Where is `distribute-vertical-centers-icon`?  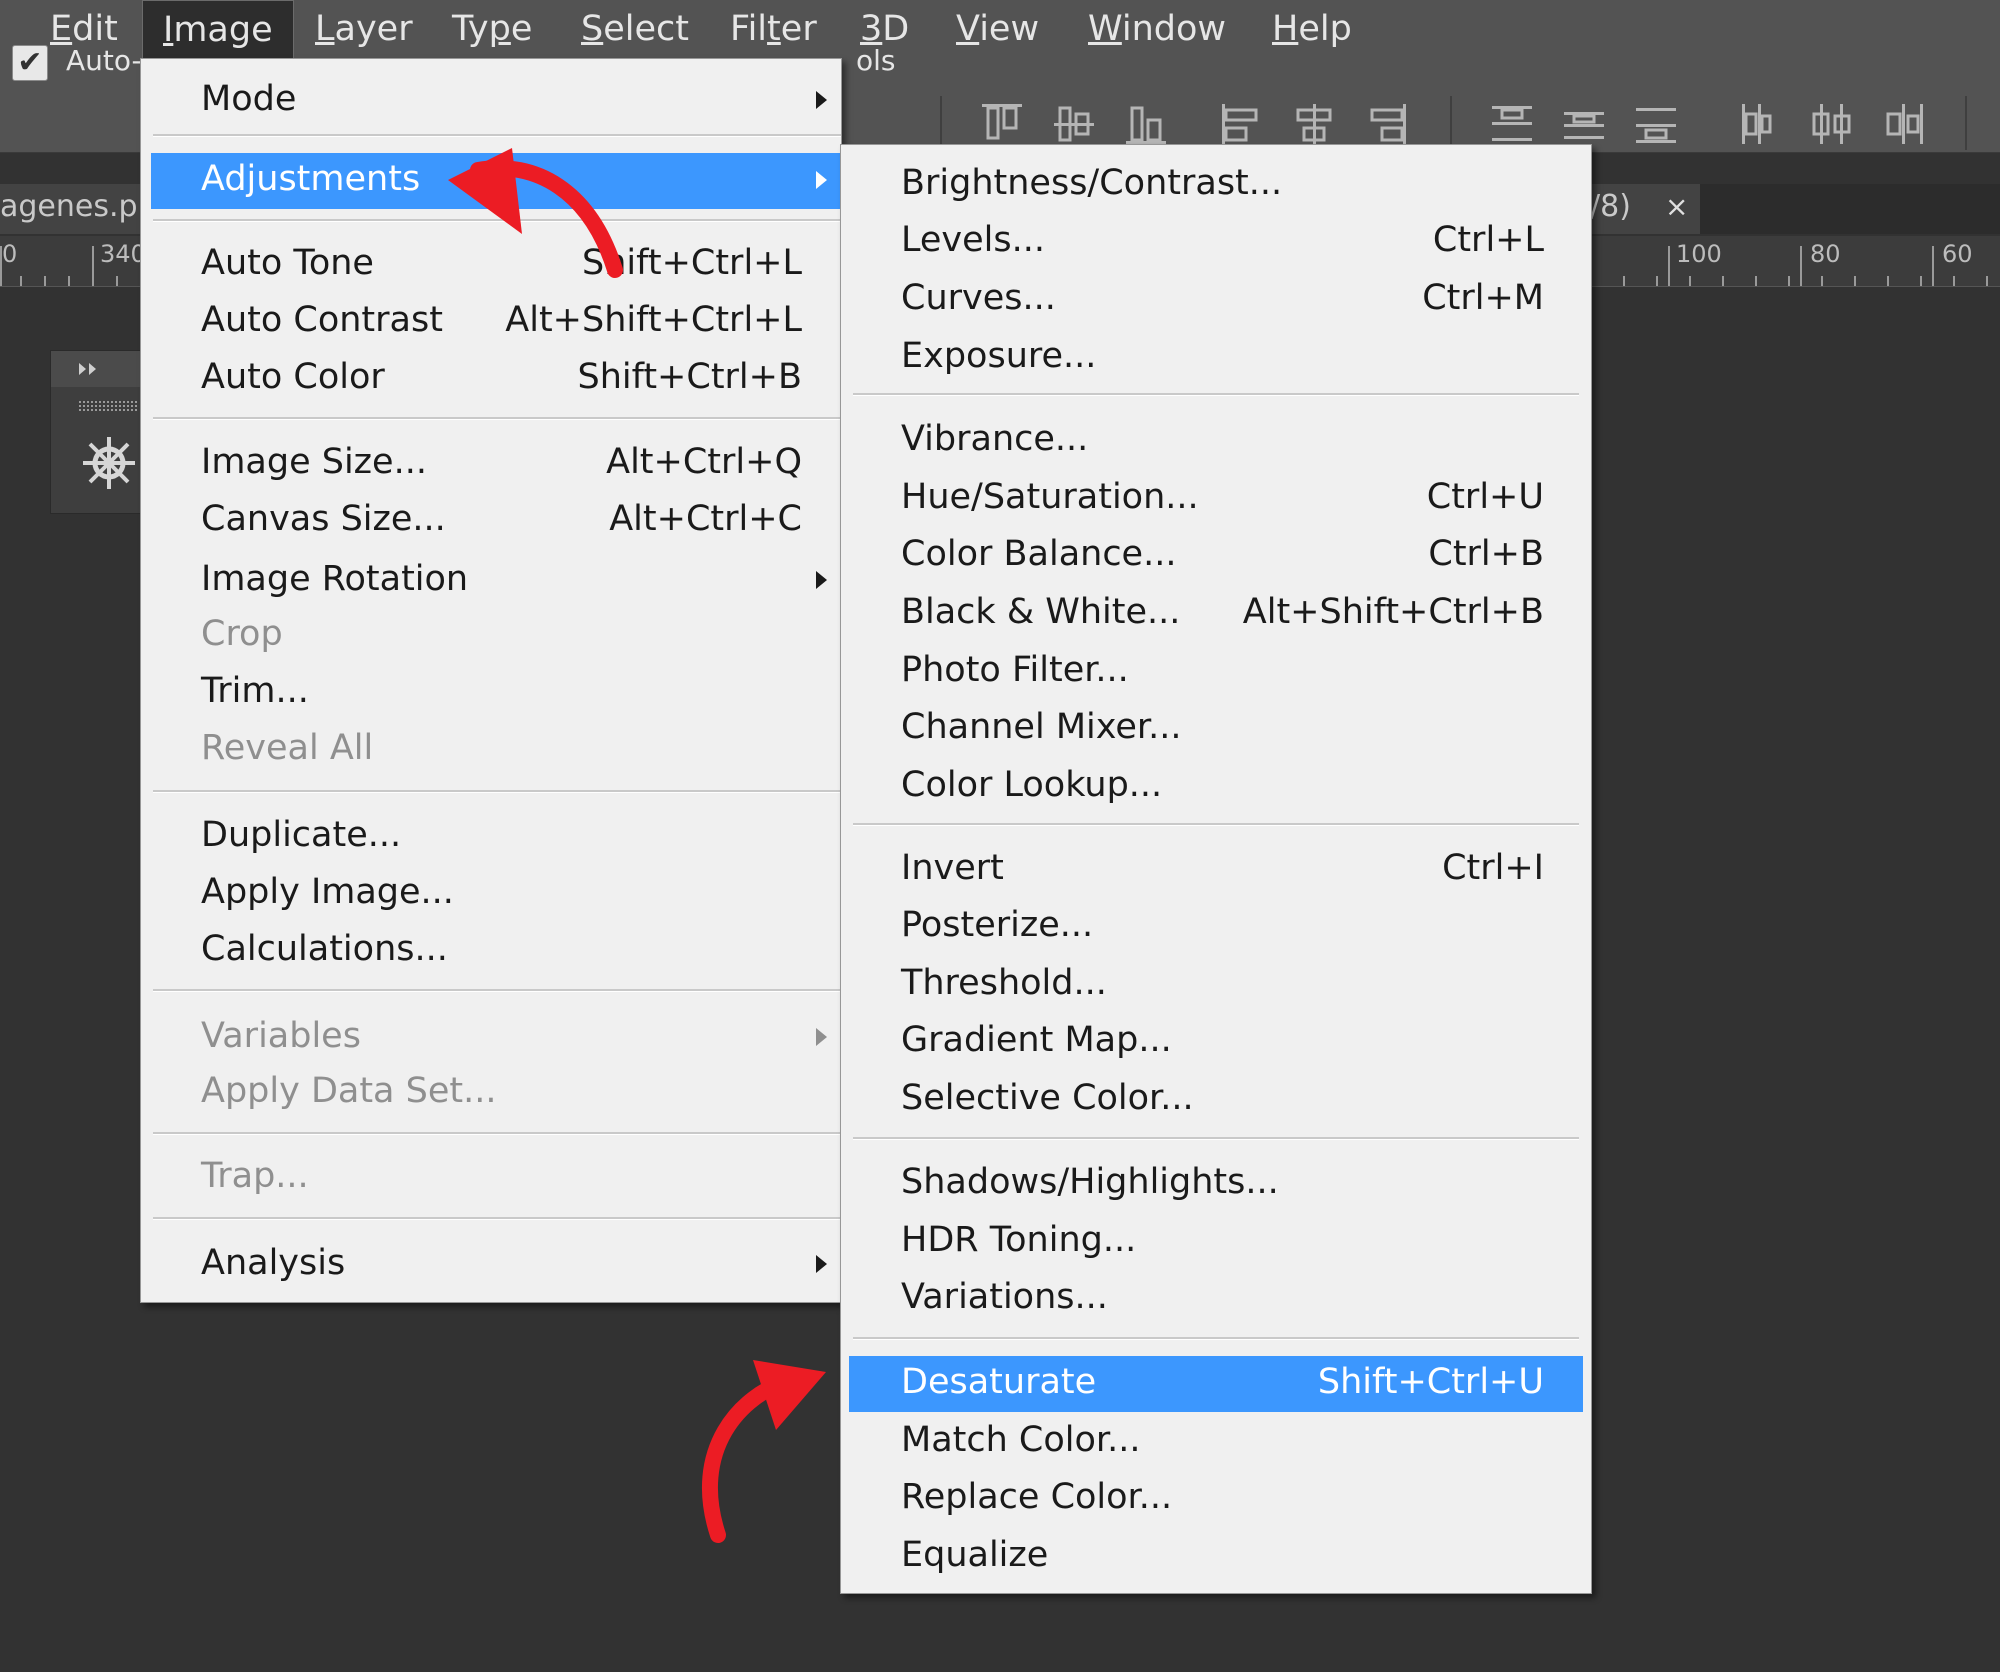
distribute-vertical-centers-icon is located at coordinates (1584, 124).